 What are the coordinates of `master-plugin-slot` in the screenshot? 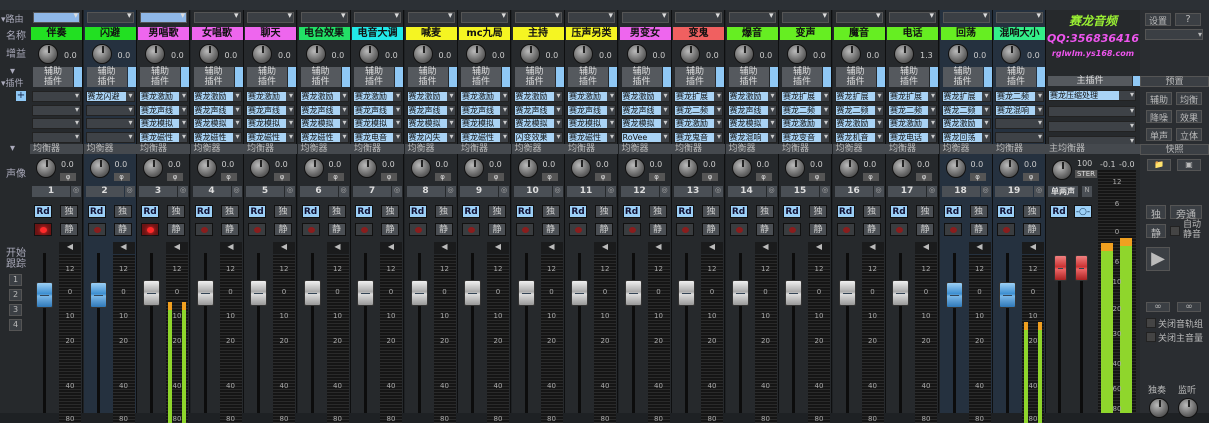 It's located at (1092, 126).